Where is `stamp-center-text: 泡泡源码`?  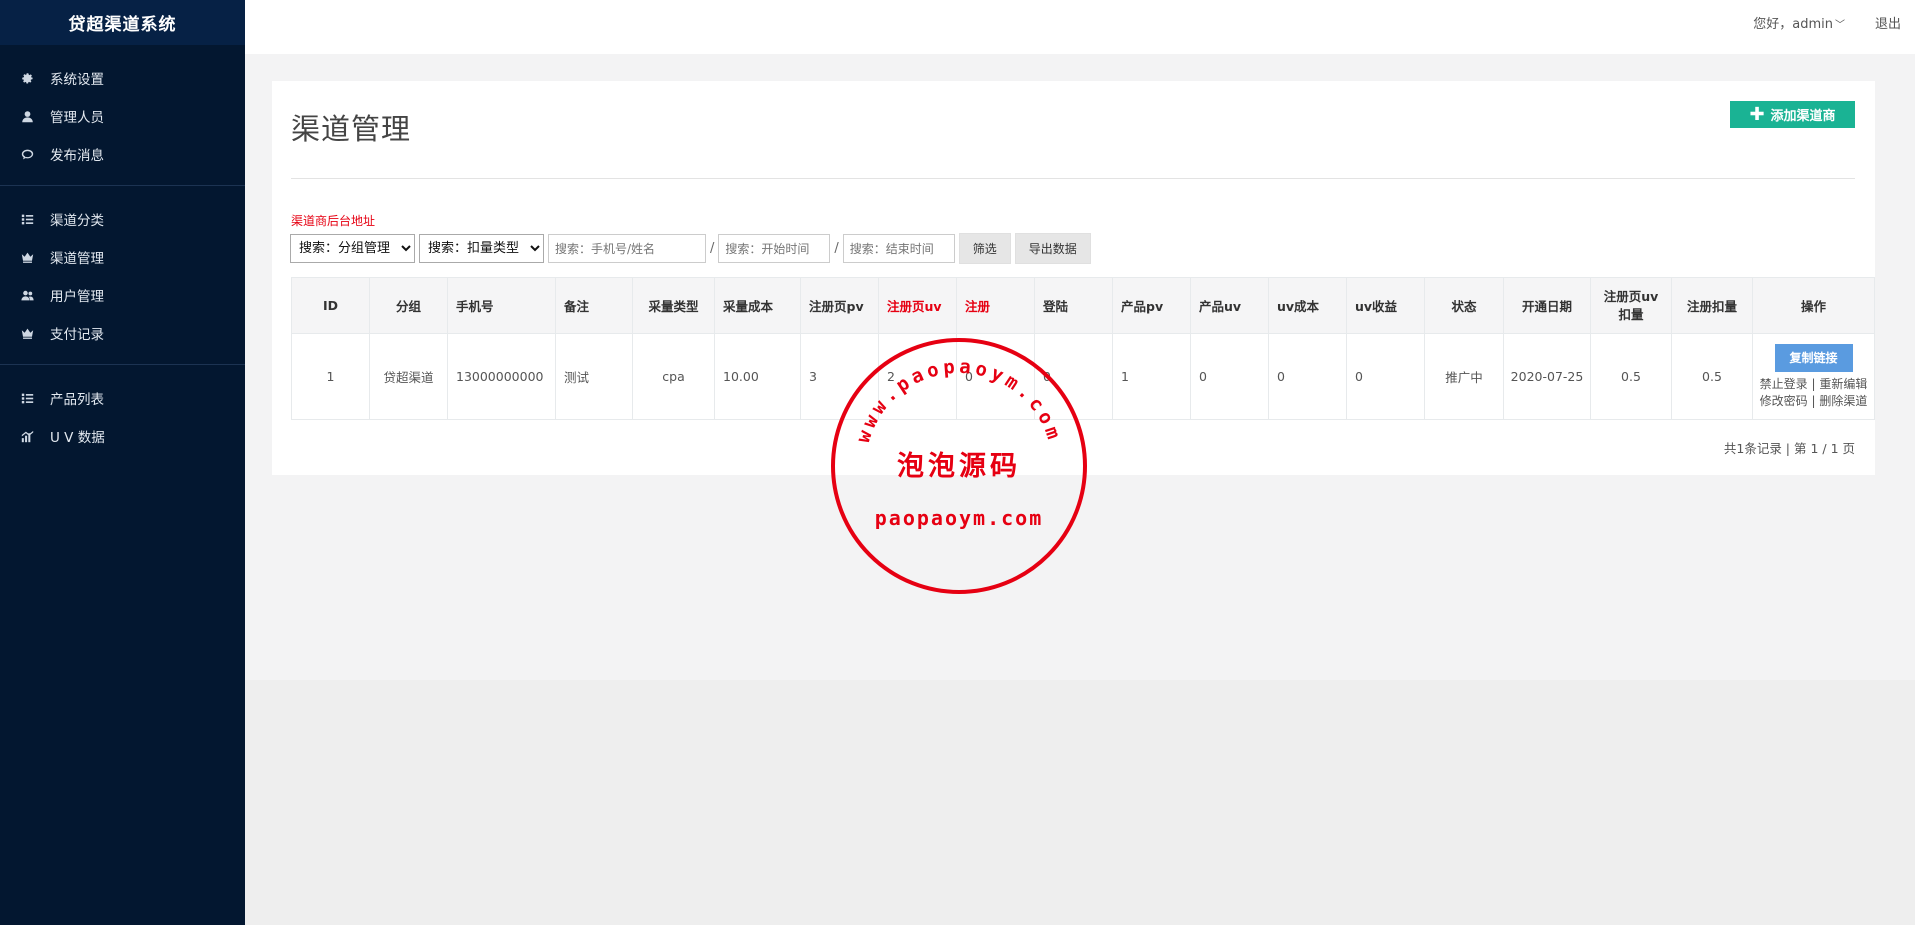
stamp-center-text: 泡泡源码 is located at coordinates (959, 466).